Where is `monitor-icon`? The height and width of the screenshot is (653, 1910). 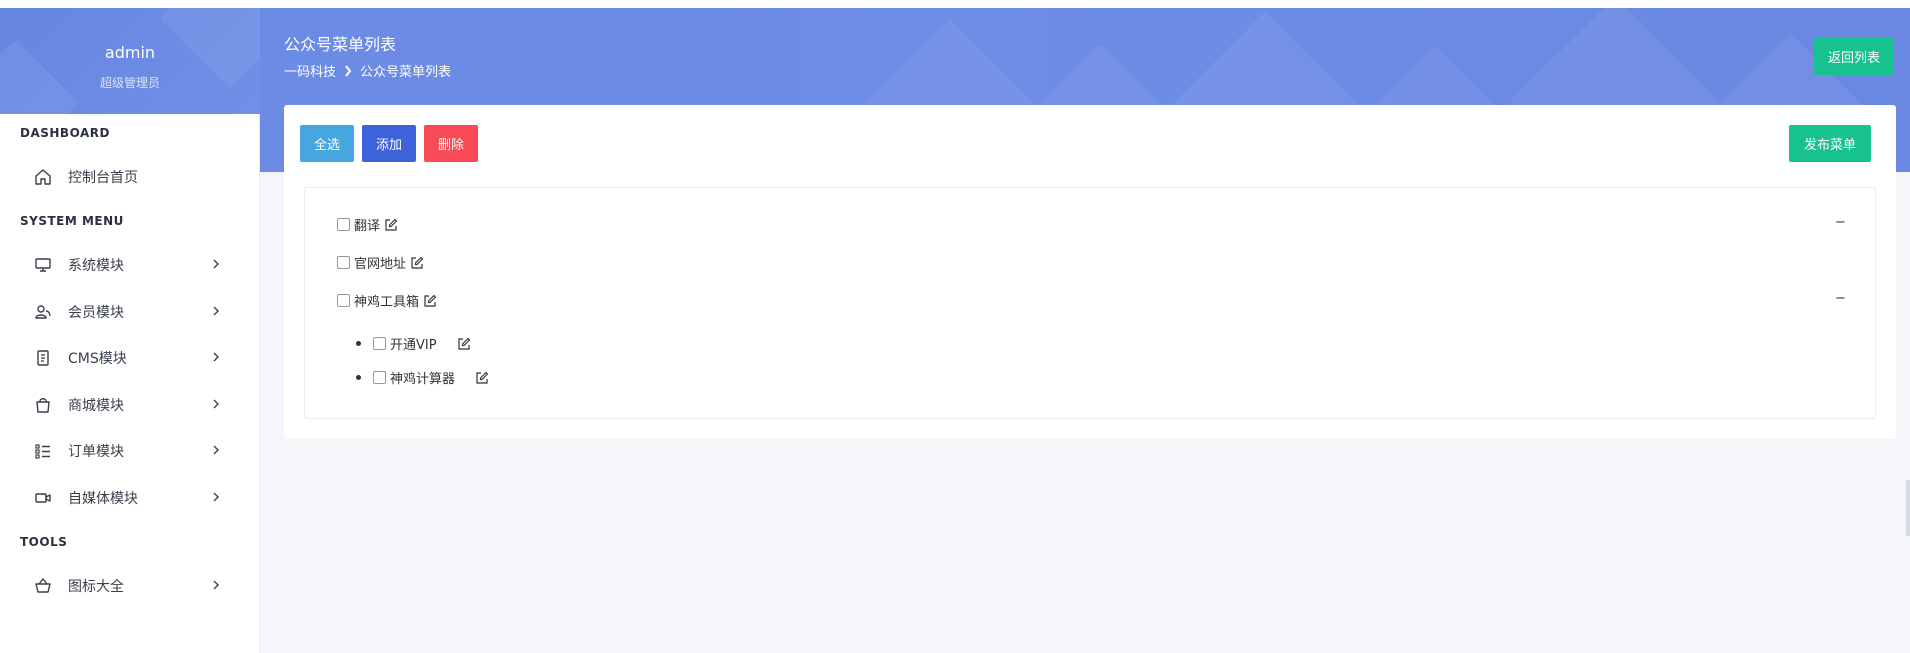 monitor-icon is located at coordinates (43, 265).